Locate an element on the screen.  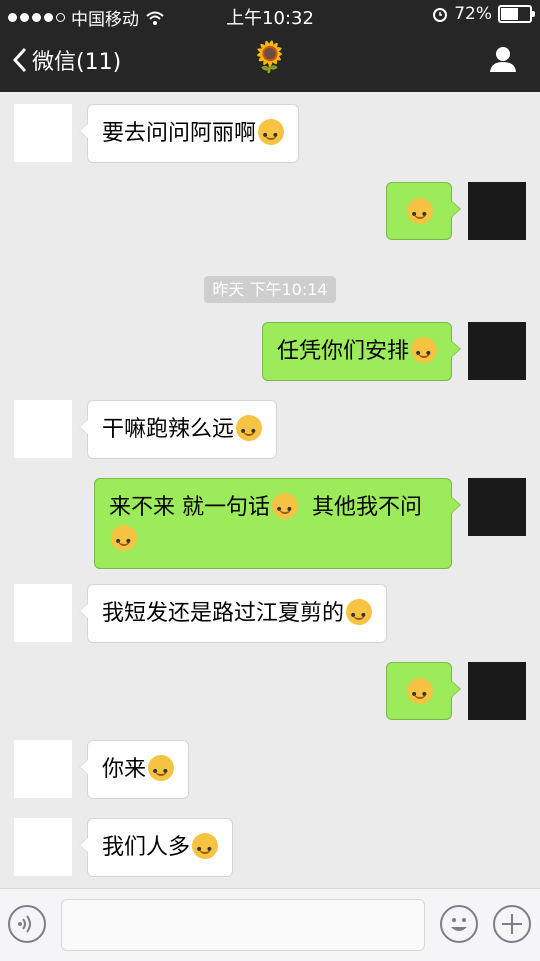
plus-icon is located at coordinates (512, 924).